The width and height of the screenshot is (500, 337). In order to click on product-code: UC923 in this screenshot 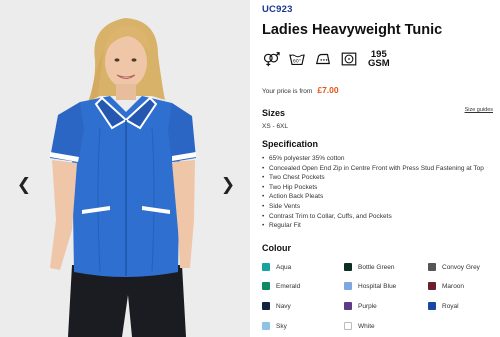, I will do `click(277, 9)`.